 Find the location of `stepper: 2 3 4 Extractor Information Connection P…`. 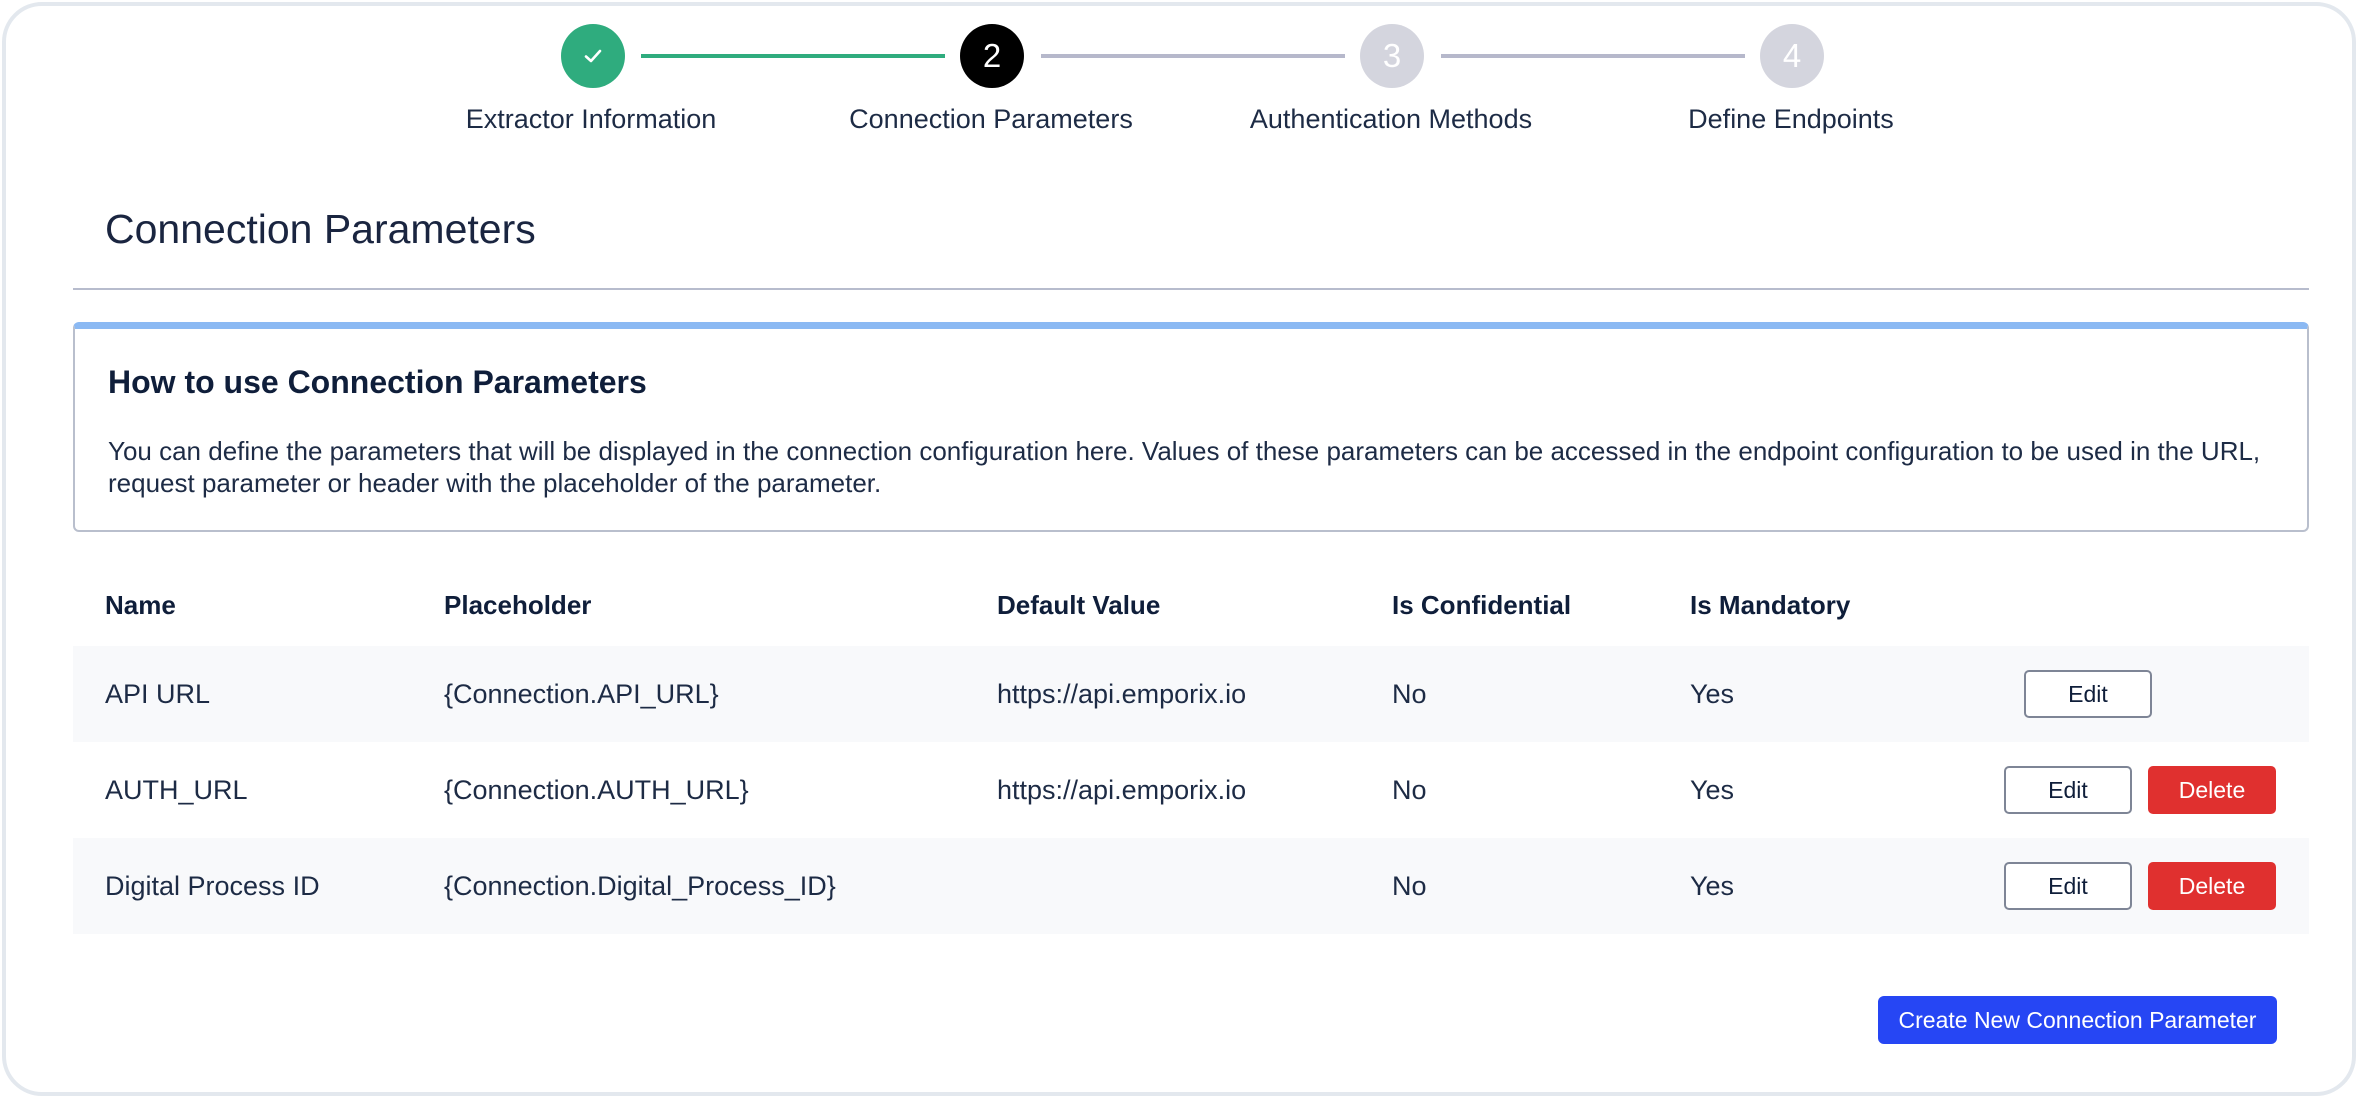

stepper: 2 3 4 Extractor Information Connection P… is located at coordinates (1179, 75).